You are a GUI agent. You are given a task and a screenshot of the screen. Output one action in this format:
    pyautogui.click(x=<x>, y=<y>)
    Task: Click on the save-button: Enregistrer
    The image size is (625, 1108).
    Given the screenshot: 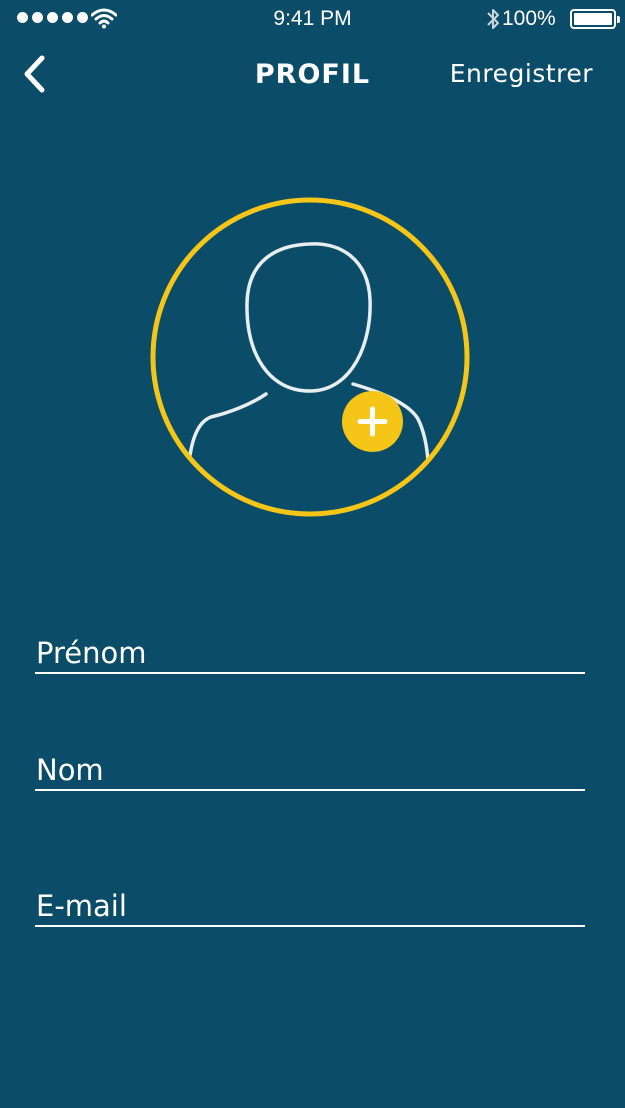 What is the action you would take?
    pyautogui.click(x=521, y=73)
    